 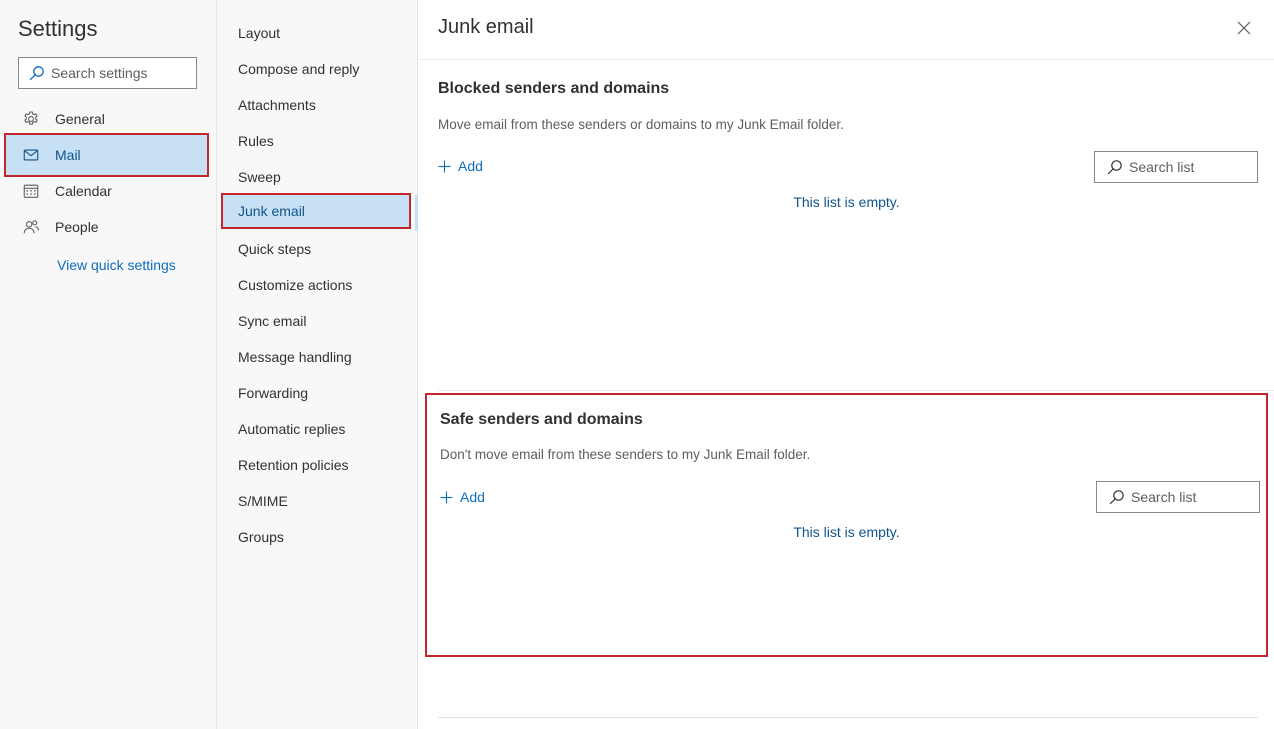 What do you see at coordinates (319, 465) in the screenshot?
I see `sub-item-retention-policies: Retention policies` at bounding box center [319, 465].